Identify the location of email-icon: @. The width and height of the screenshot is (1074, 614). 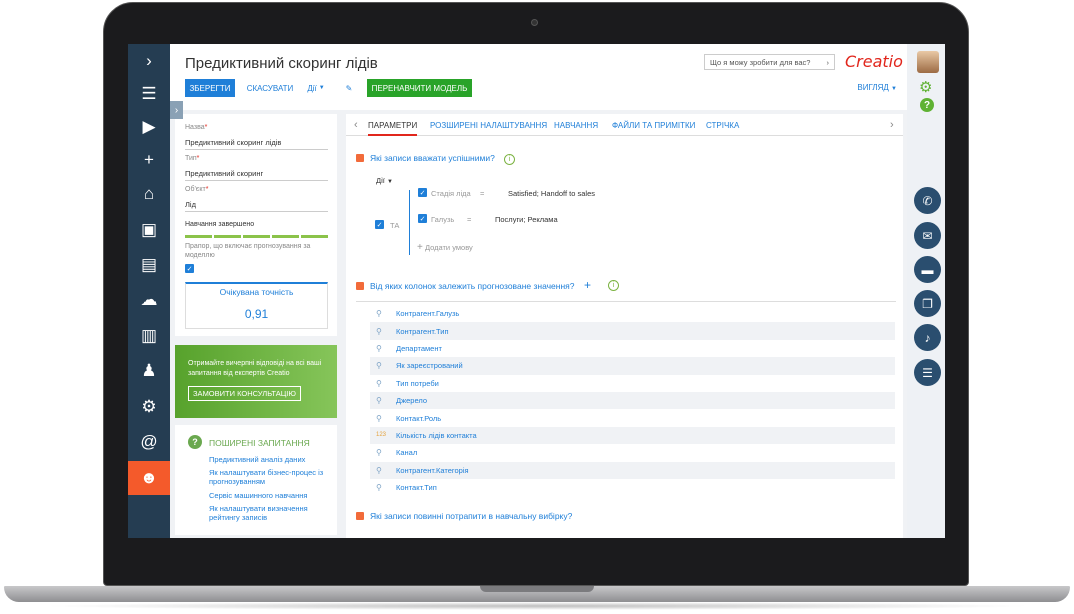
(149, 442).